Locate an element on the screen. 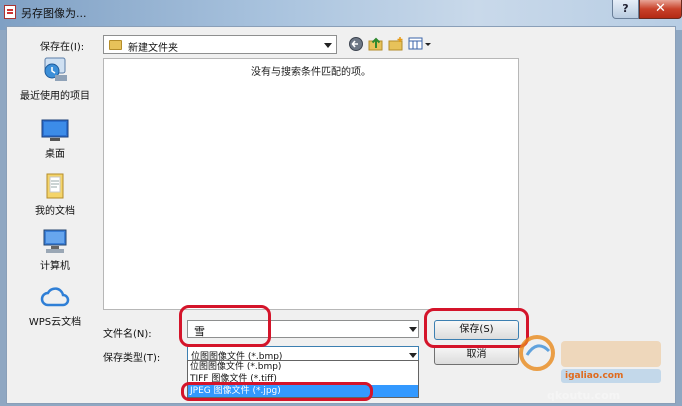  watermark: igaliao.com qkoutu.com is located at coordinates (596, 364).